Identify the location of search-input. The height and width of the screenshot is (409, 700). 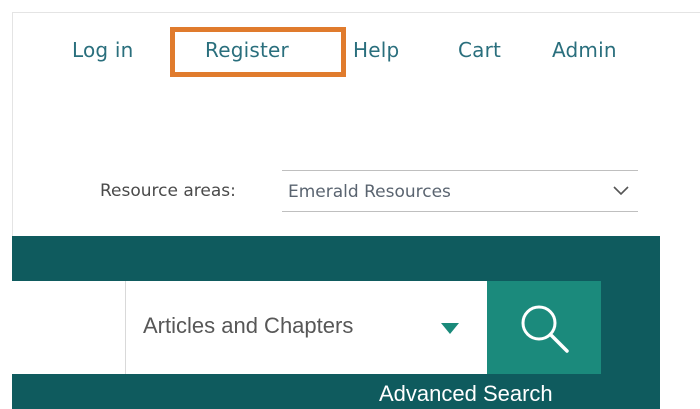
(68, 327).